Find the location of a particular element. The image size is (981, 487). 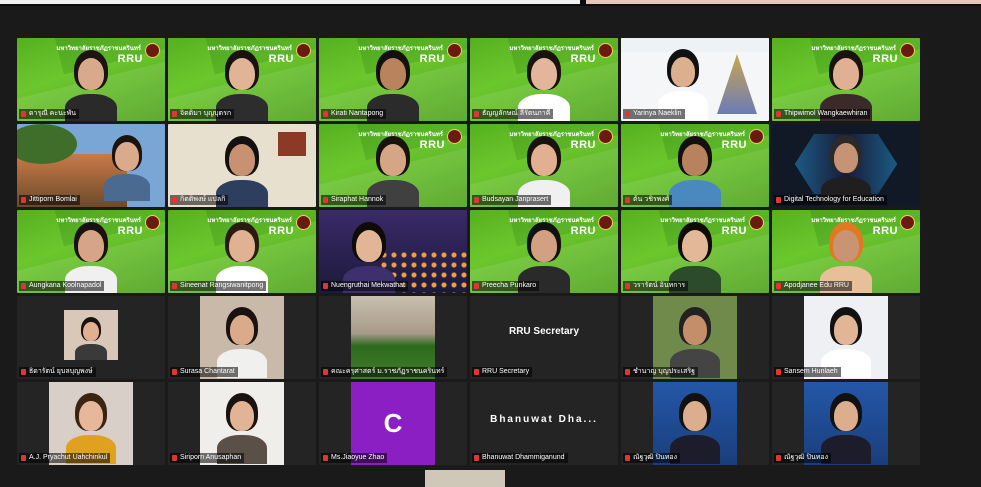

participant-name-tag: Nuengruthai Mekwathat is located at coordinates (364, 286).